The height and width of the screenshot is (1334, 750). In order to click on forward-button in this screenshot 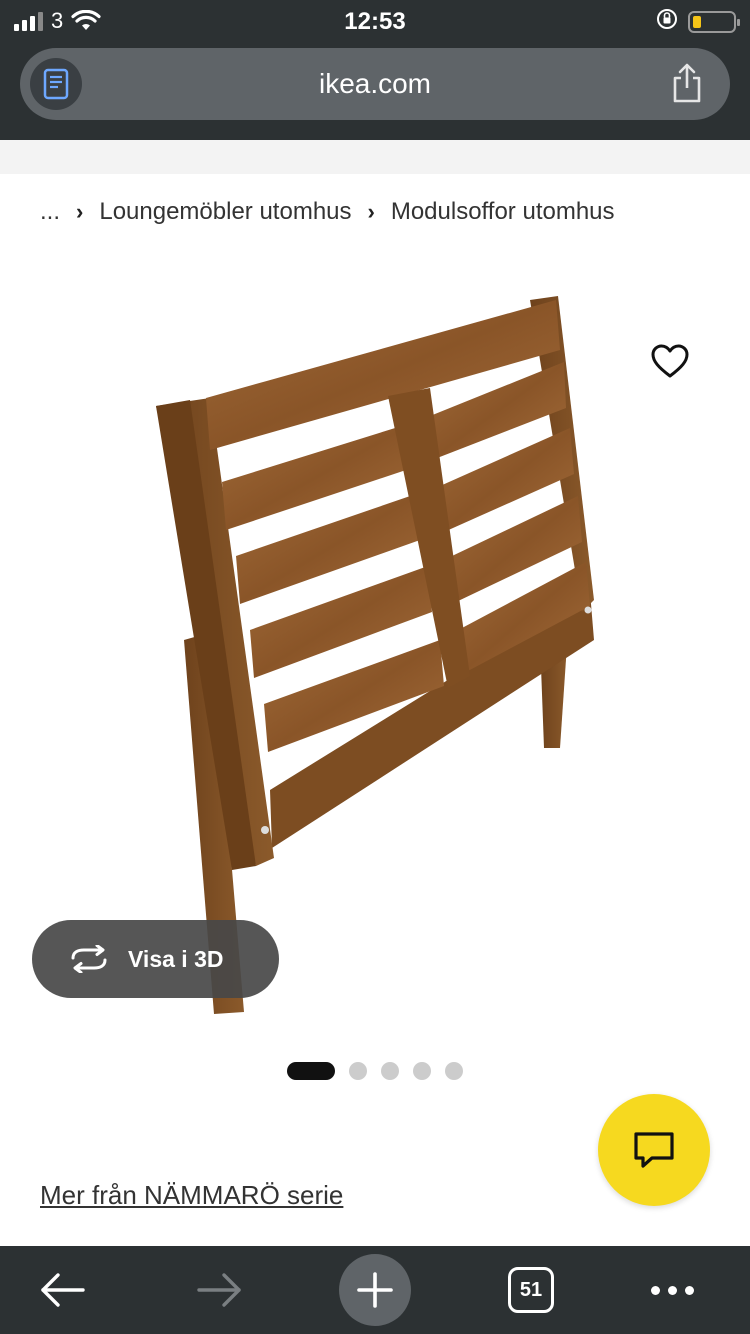, I will do `click(219, 1290)`.